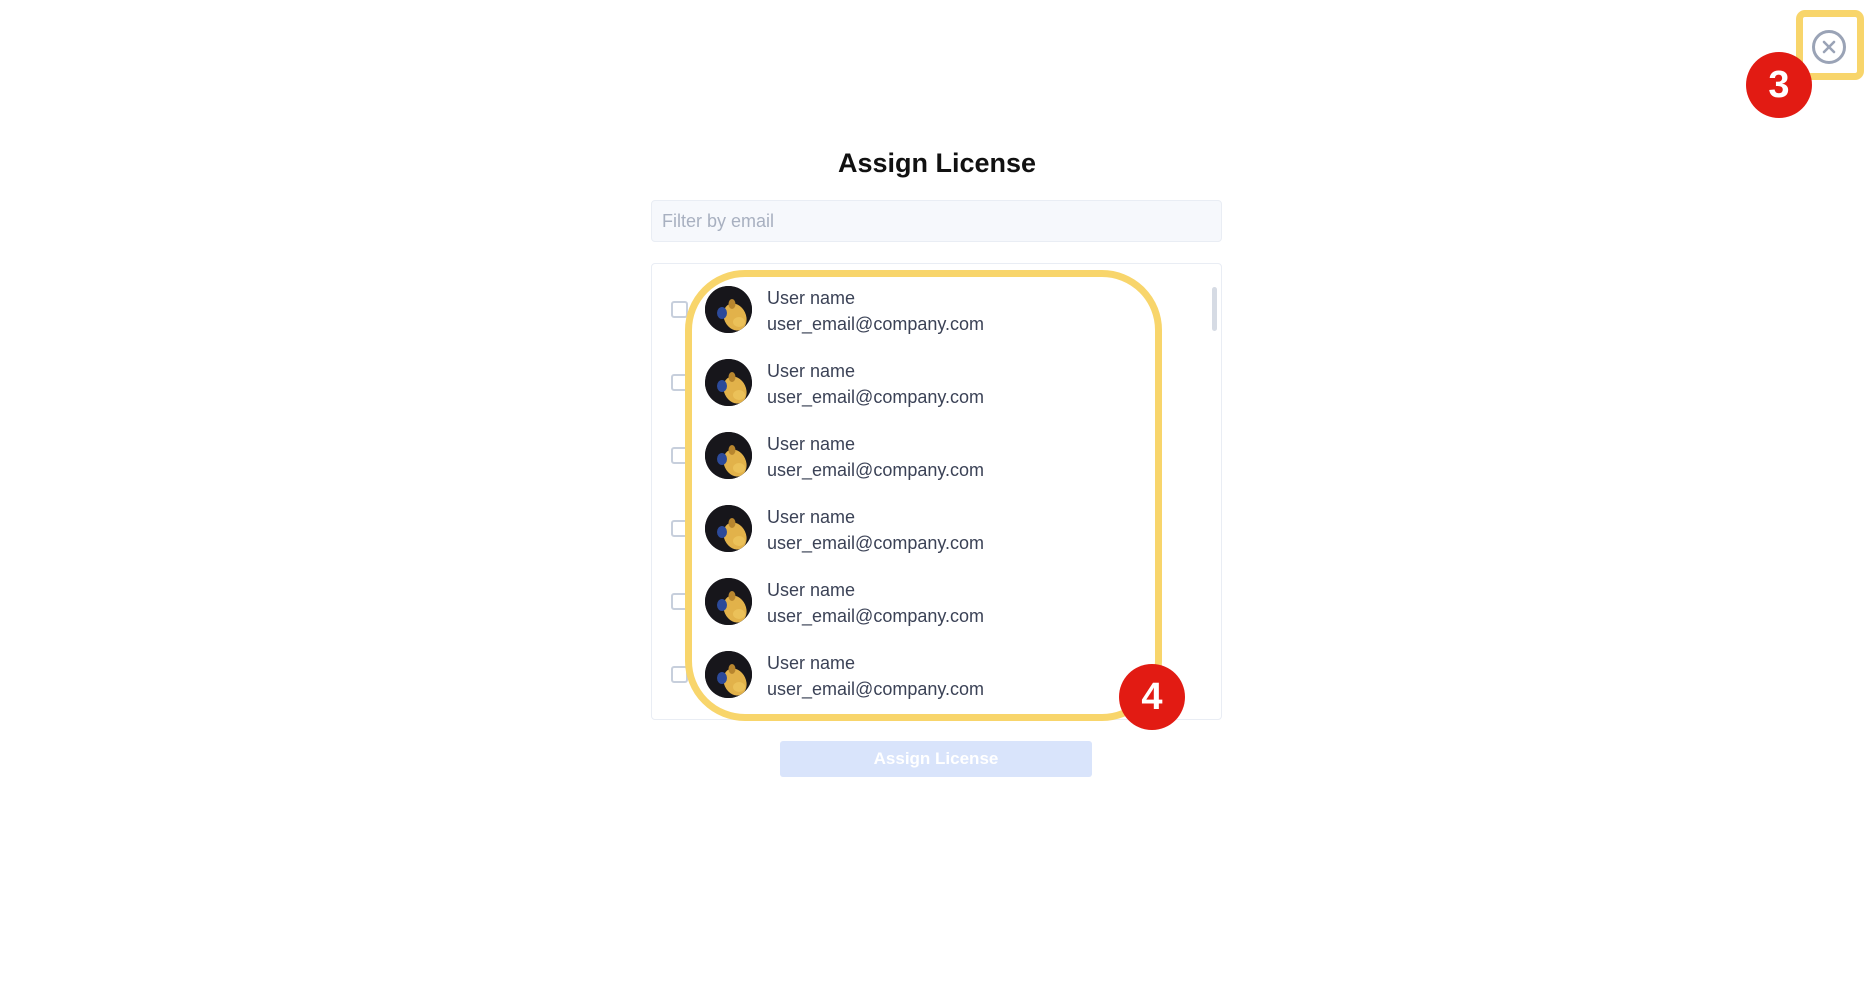 The width and height of the screenshot is (1874, 990). Describe the element at coordinates (1152, 697) in the screenshot. I see `step-marker-4: 4` at that location.